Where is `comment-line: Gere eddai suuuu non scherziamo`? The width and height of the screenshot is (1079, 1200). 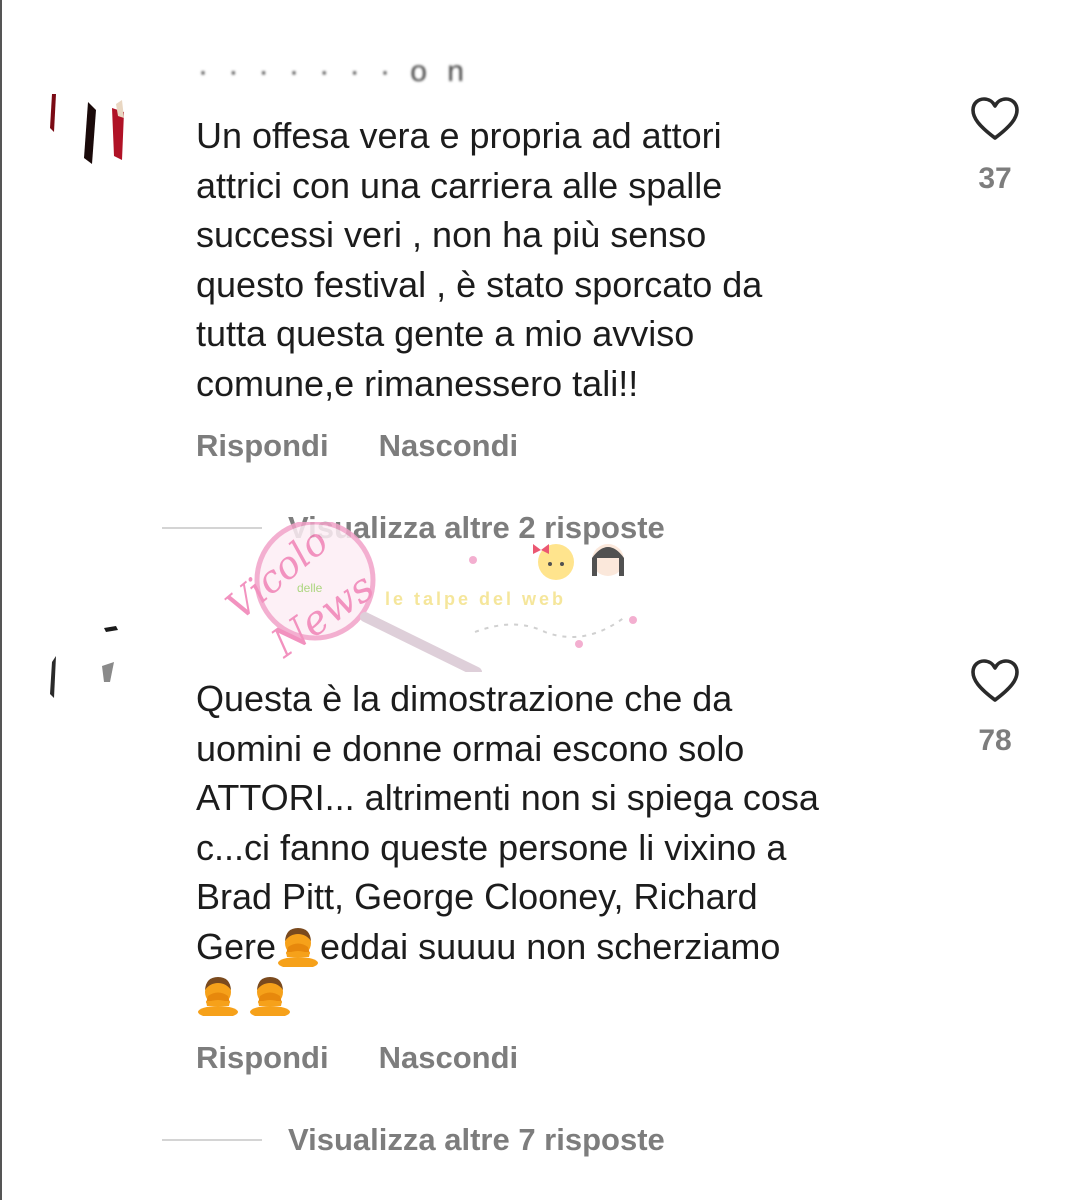
comment-line: Gere eddai suuuu non scherziamo is located at coordinates (556, 947).